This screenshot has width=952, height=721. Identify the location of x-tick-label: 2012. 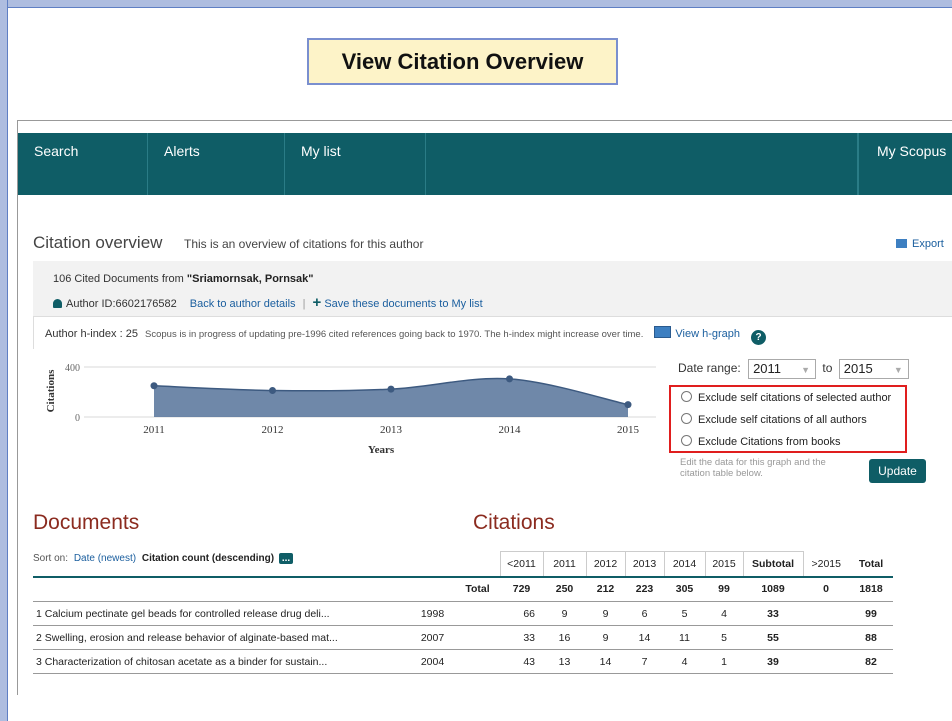
(273, 430).